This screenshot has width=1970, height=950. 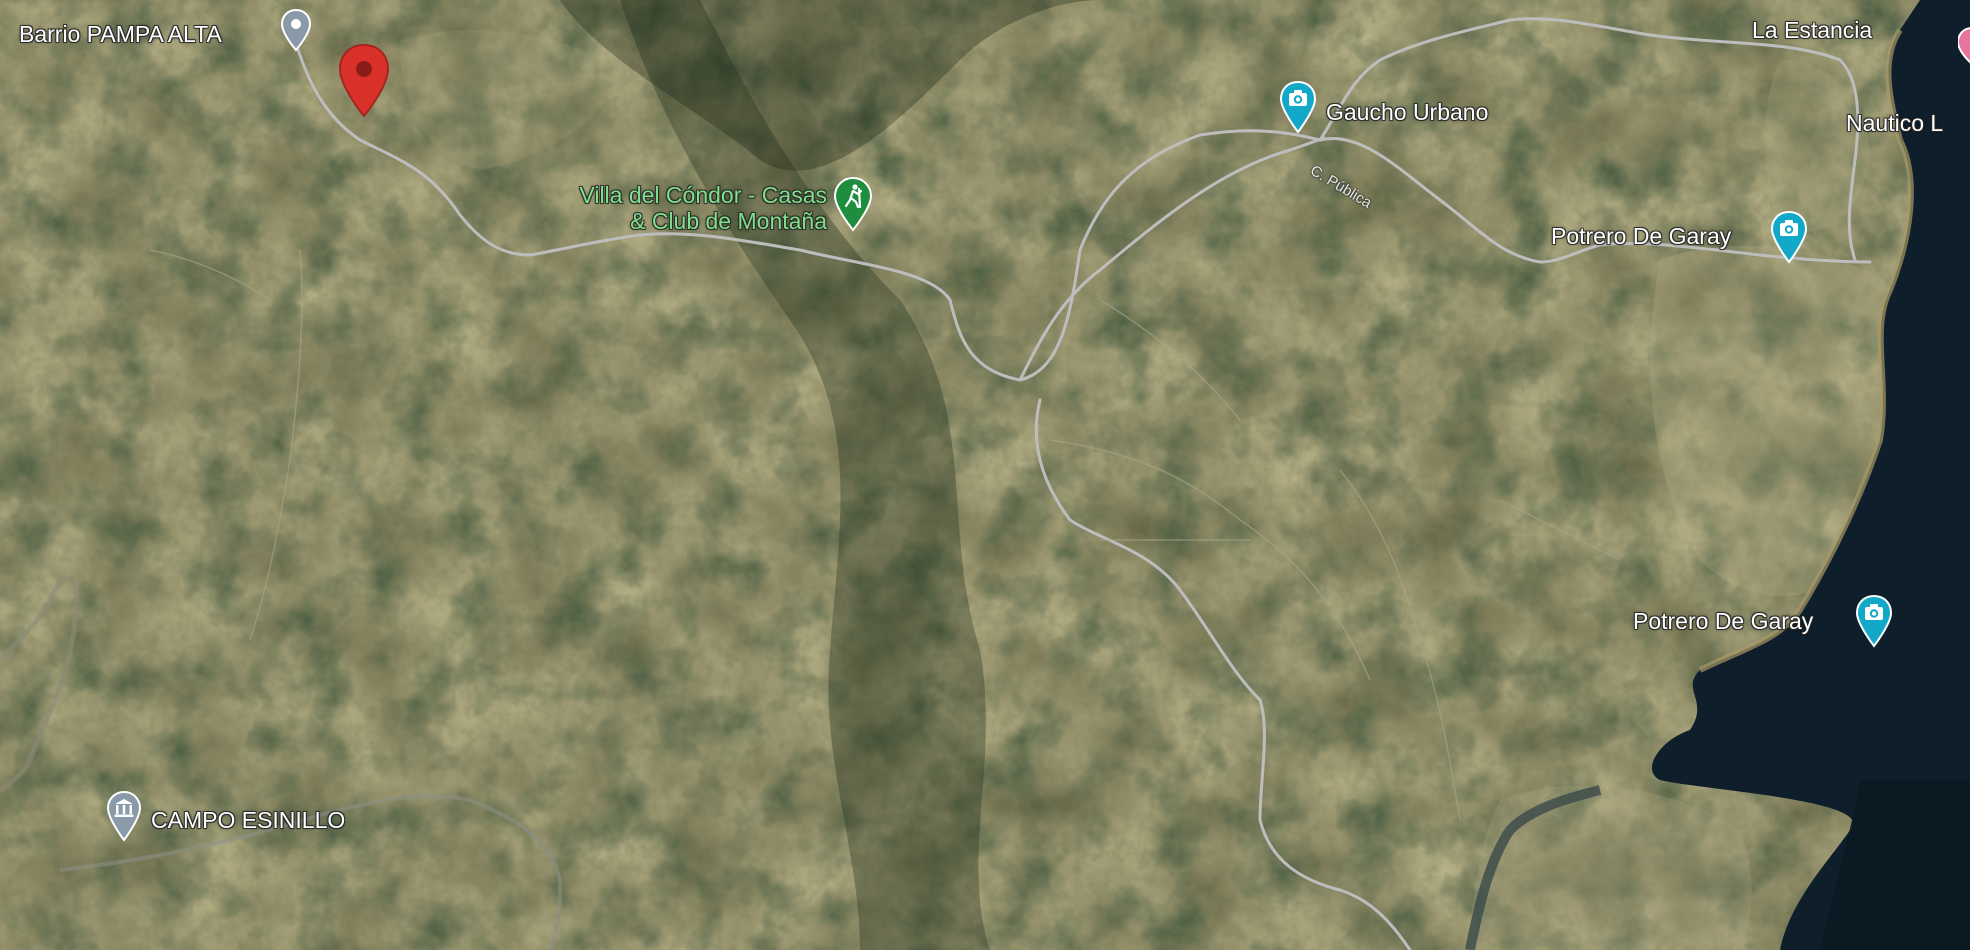 What do you see at coordinates (248, 820) in the screenshot?
I see `place-label-campo-esinillo: CAMPO ESINILLO` at bounding box center [248, 820].